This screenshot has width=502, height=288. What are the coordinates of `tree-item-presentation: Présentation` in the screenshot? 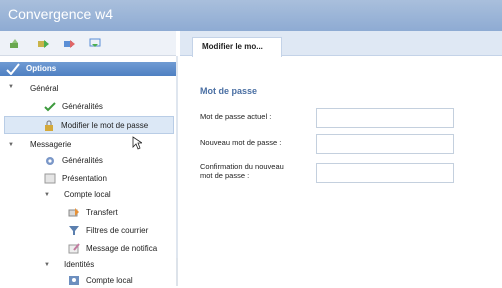 It's located at (75, 178).